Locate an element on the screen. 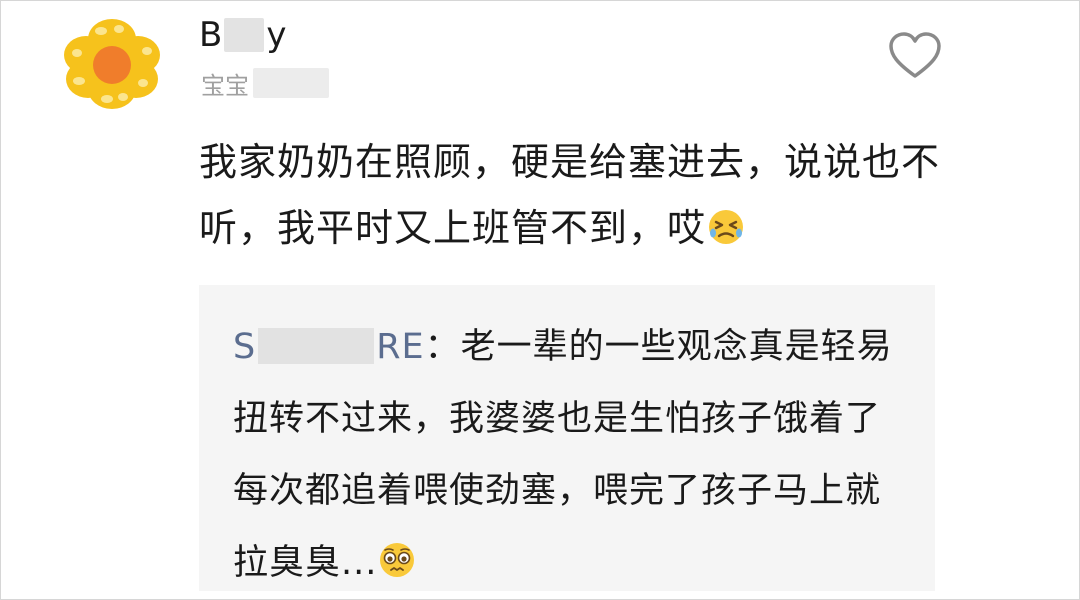 The height and width of the screenshot is (600, 1080). pleading-face-icon is located at coordinates (397, 560).